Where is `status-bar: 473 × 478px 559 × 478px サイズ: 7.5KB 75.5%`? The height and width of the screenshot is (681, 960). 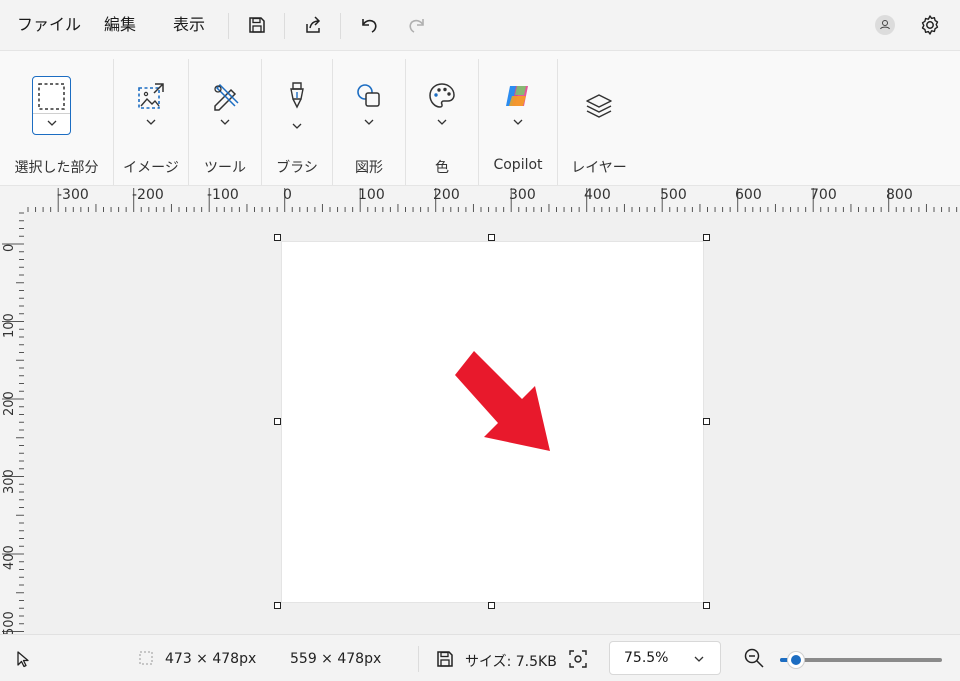 status-bar: 473 × 478px 559 × 478px サイズ: 7.5KB 75.5% is located at coordinates (480, 657).